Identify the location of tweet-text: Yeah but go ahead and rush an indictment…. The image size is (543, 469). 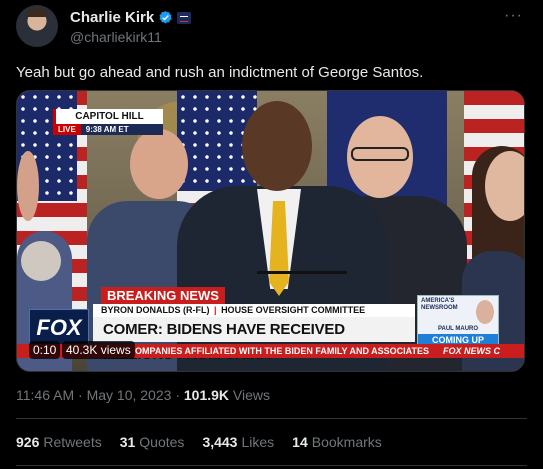
(220, 72).